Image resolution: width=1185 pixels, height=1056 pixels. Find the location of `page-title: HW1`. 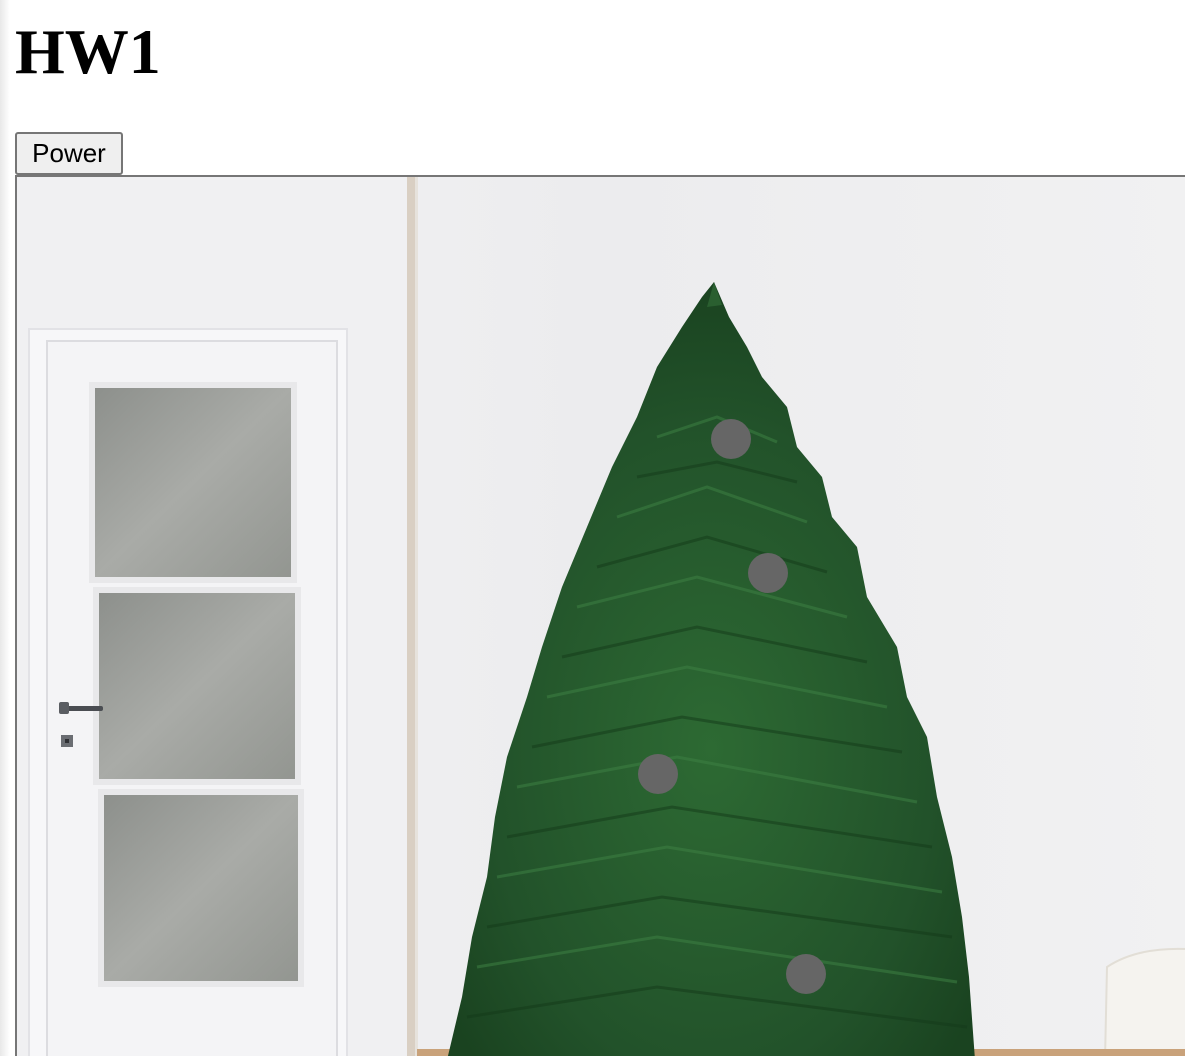

page-title: HW1 is located at coordinates (88, 51).